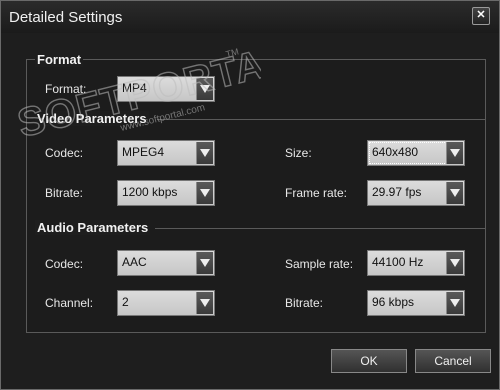 Image resolution: width=500 pixels, height=390 pixels. I want to click on title-bar: Detailed Settings ✕, so click(250, 17).